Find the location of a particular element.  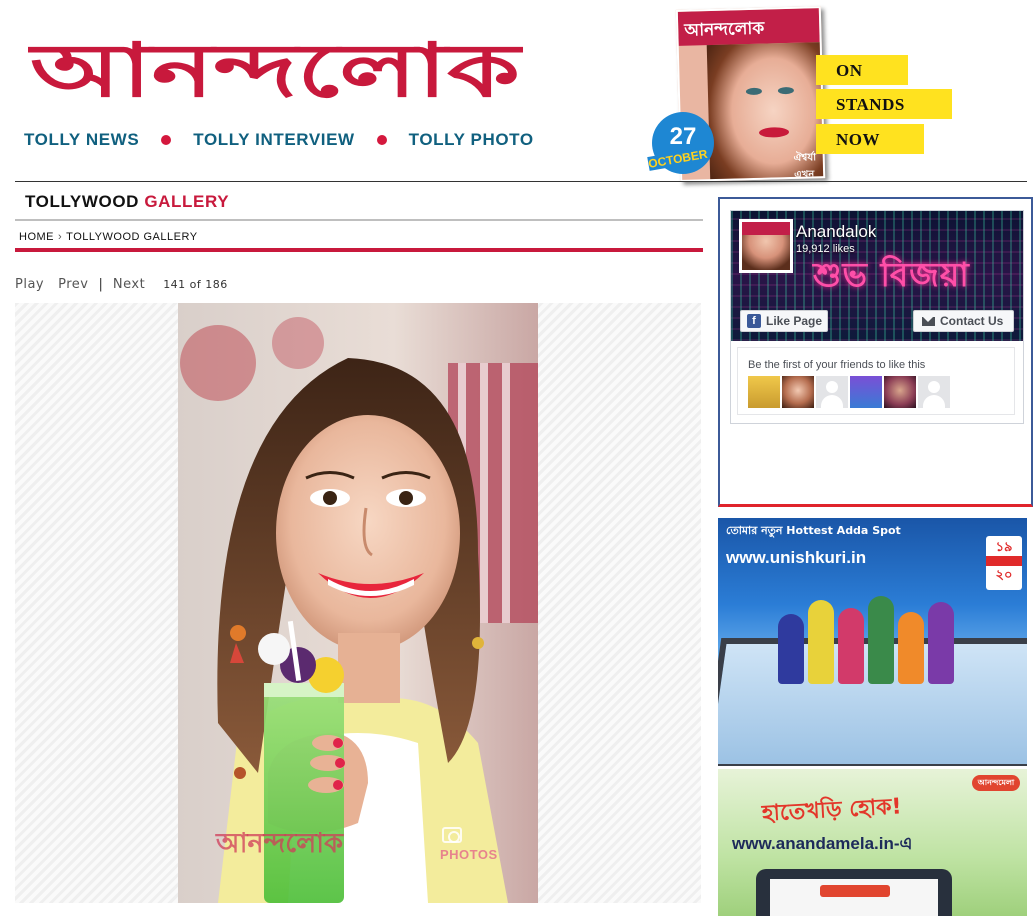

ad-unishkuri-headline: তোমার নতুন Hottest Adda Spot is located at coordinates (813, 530).